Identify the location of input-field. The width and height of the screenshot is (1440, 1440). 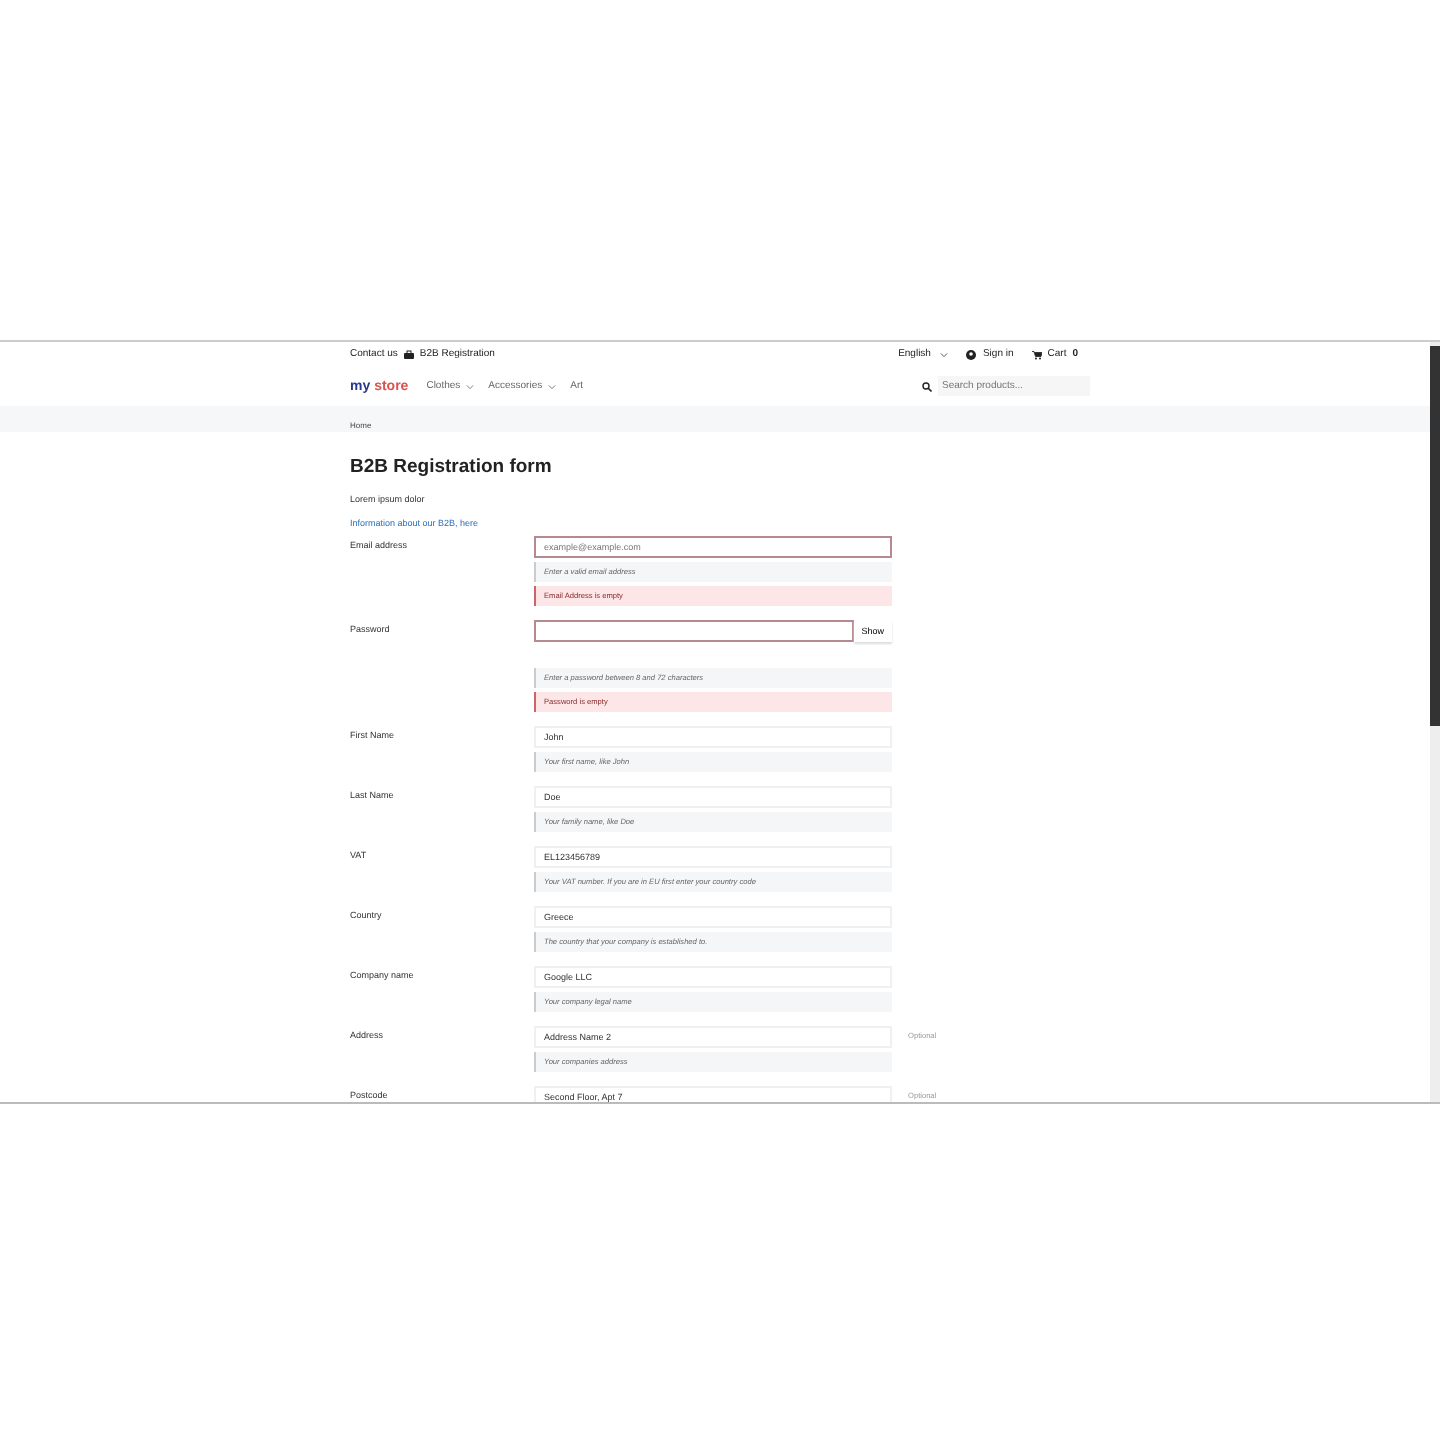
(694, 631).